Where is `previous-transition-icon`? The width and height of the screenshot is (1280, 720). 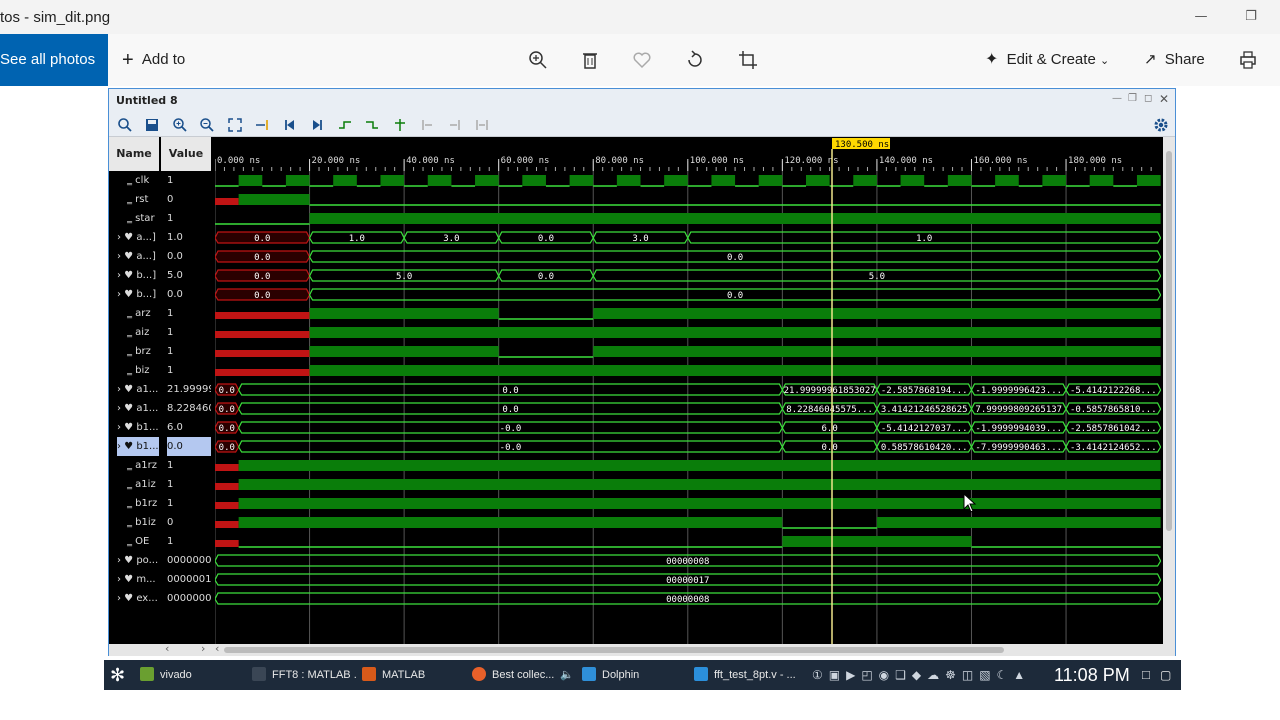
previous-transition-icon is located at coordinates (345, 125).